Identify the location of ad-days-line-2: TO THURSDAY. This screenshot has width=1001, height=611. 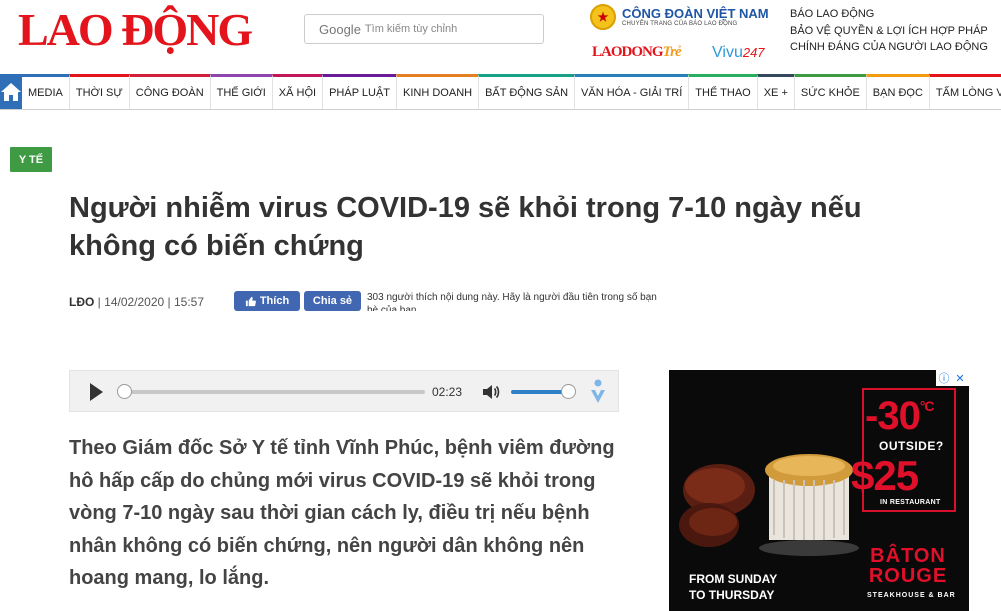
(732, 595).